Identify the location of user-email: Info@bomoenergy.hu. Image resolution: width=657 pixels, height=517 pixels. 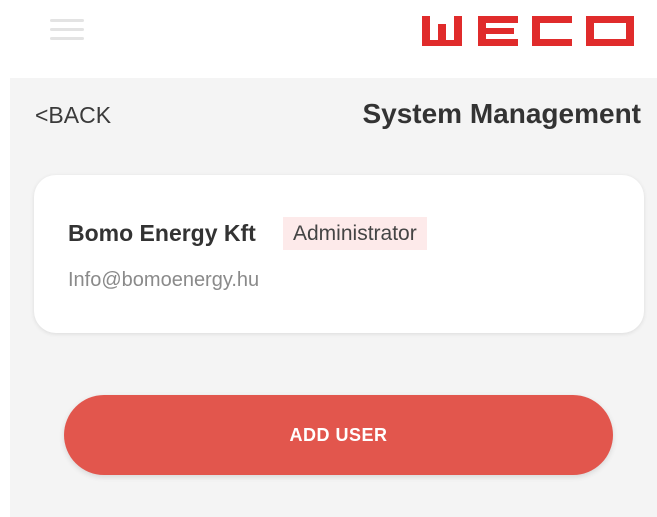
(164, 280).